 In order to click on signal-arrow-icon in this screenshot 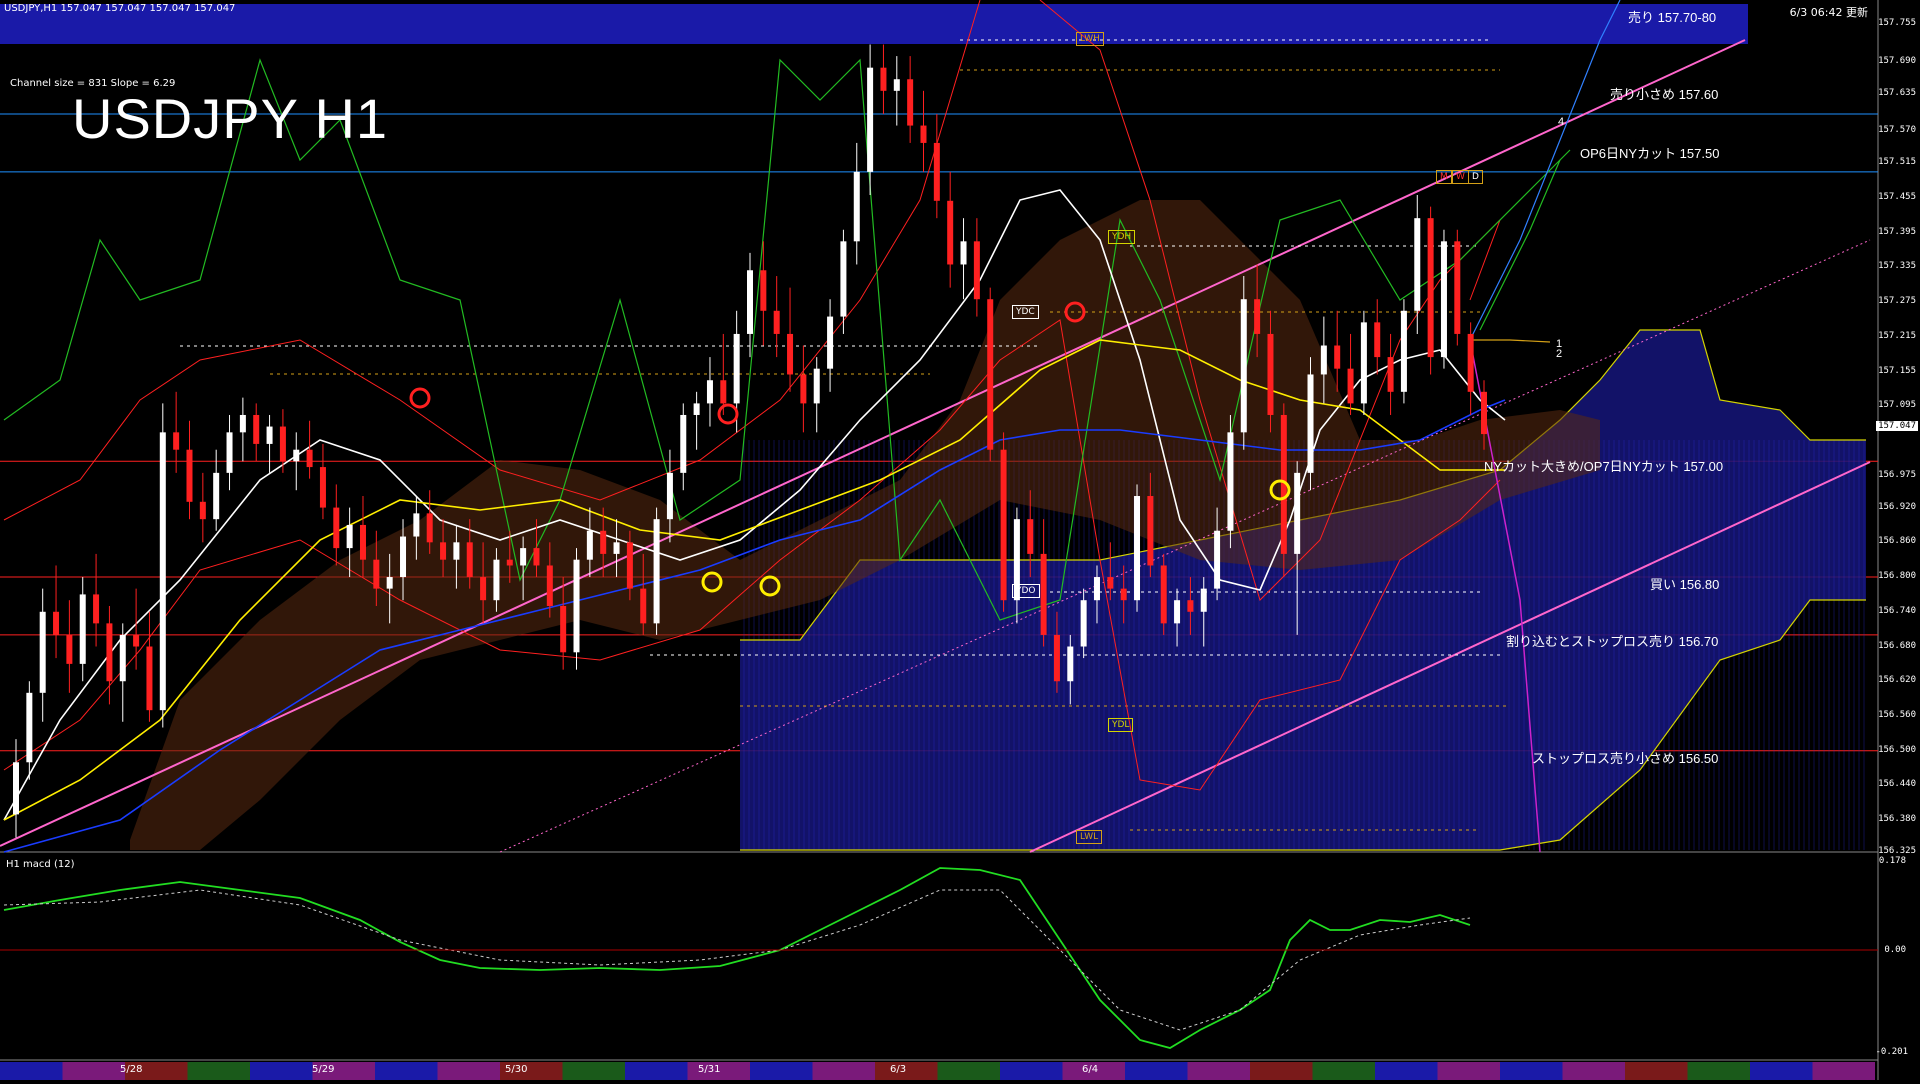, I will do `click(420, 398)`.